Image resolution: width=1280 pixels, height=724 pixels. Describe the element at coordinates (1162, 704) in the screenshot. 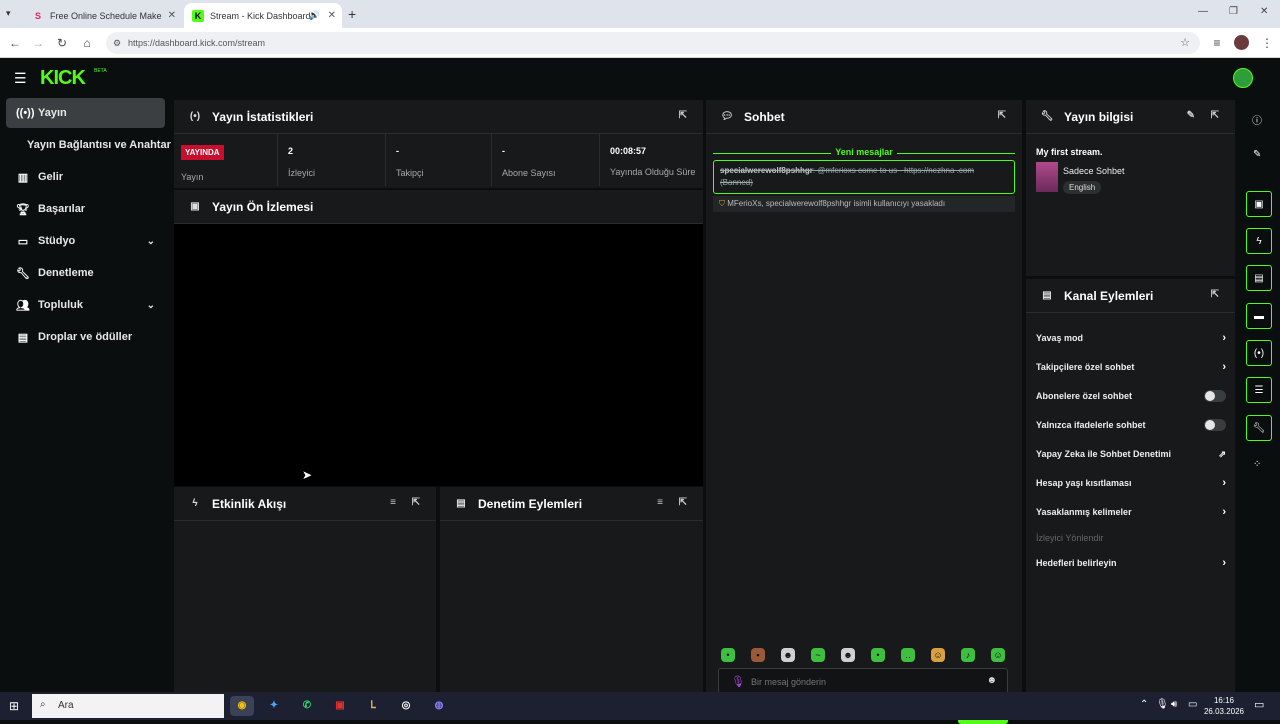

I see `tray-microphone-icon: 🎙︎` at that location.